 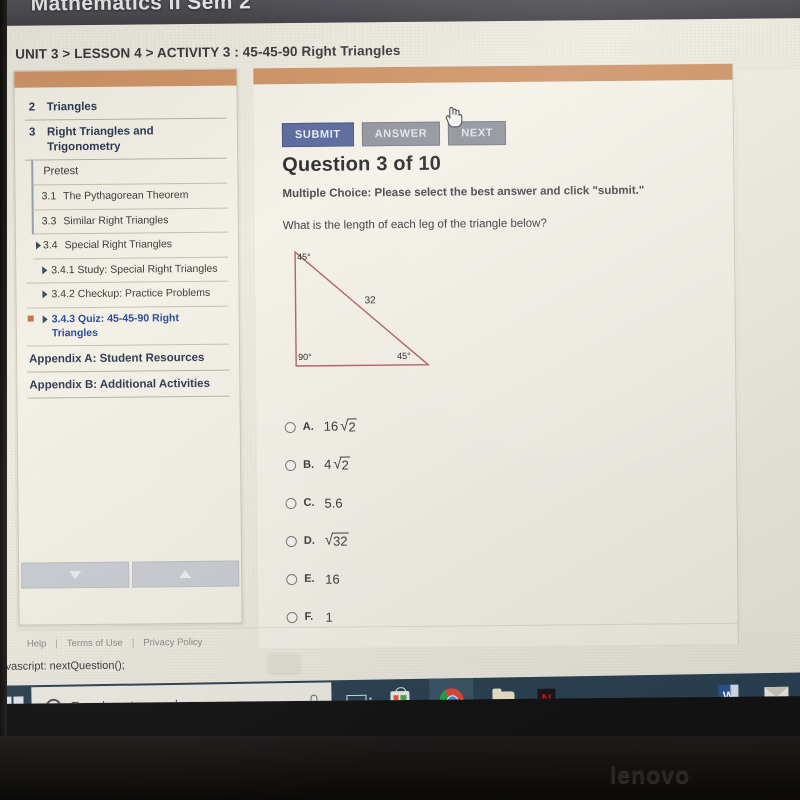 I want to click on radio-button-c, so click(x=291, y=503).